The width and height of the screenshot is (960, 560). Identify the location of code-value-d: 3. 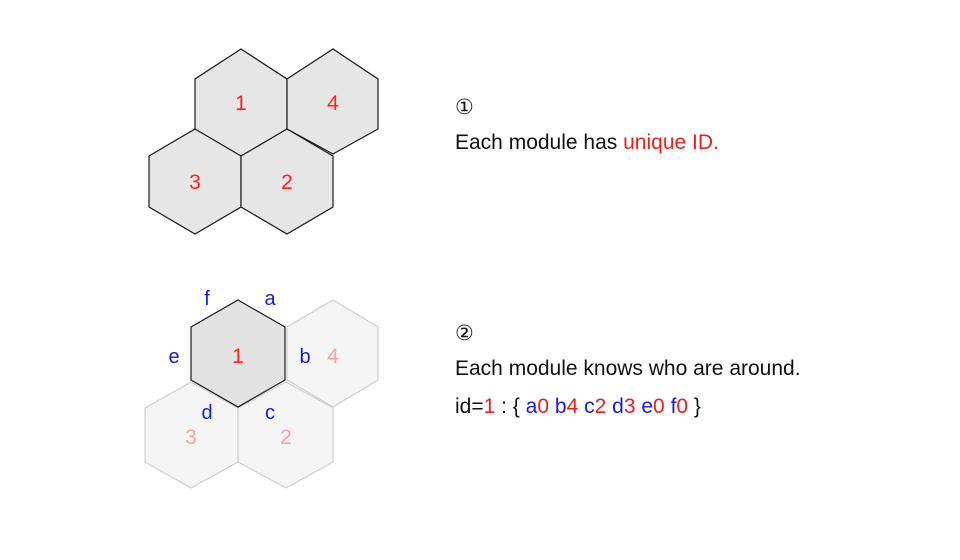
(629, 406).